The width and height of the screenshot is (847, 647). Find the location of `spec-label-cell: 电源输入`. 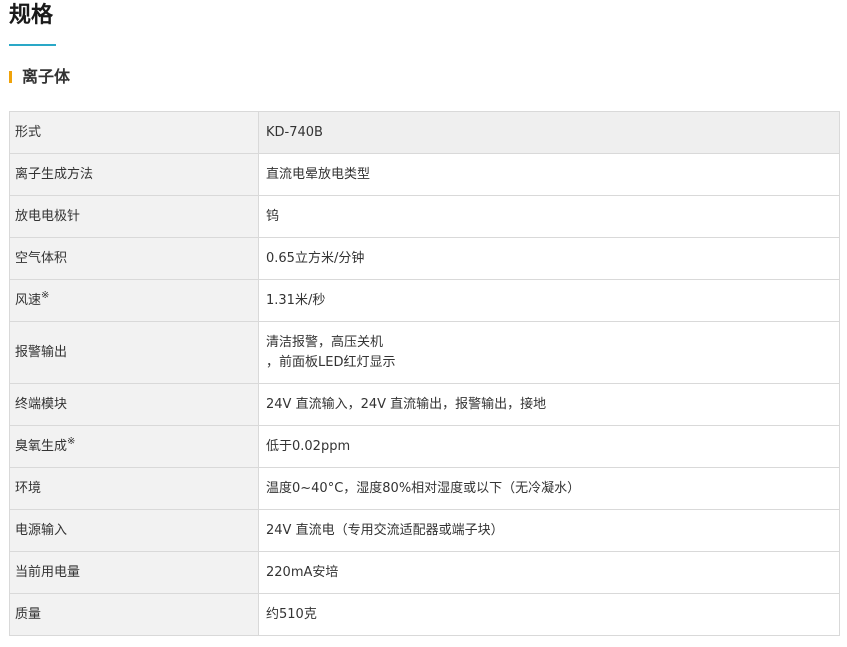

spec-label-cell: 电源输入 is located at coordinates (134, 530).